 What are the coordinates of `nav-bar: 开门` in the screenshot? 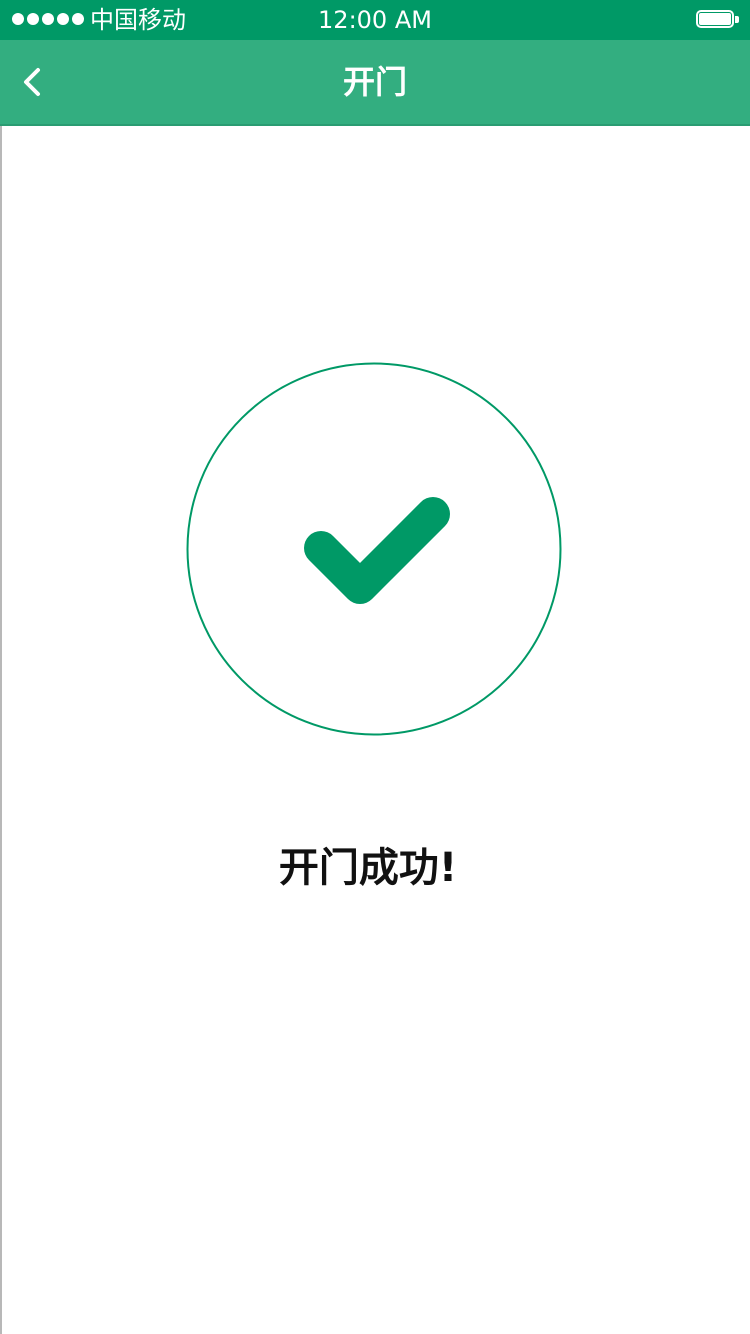 It's located at (375, 83).